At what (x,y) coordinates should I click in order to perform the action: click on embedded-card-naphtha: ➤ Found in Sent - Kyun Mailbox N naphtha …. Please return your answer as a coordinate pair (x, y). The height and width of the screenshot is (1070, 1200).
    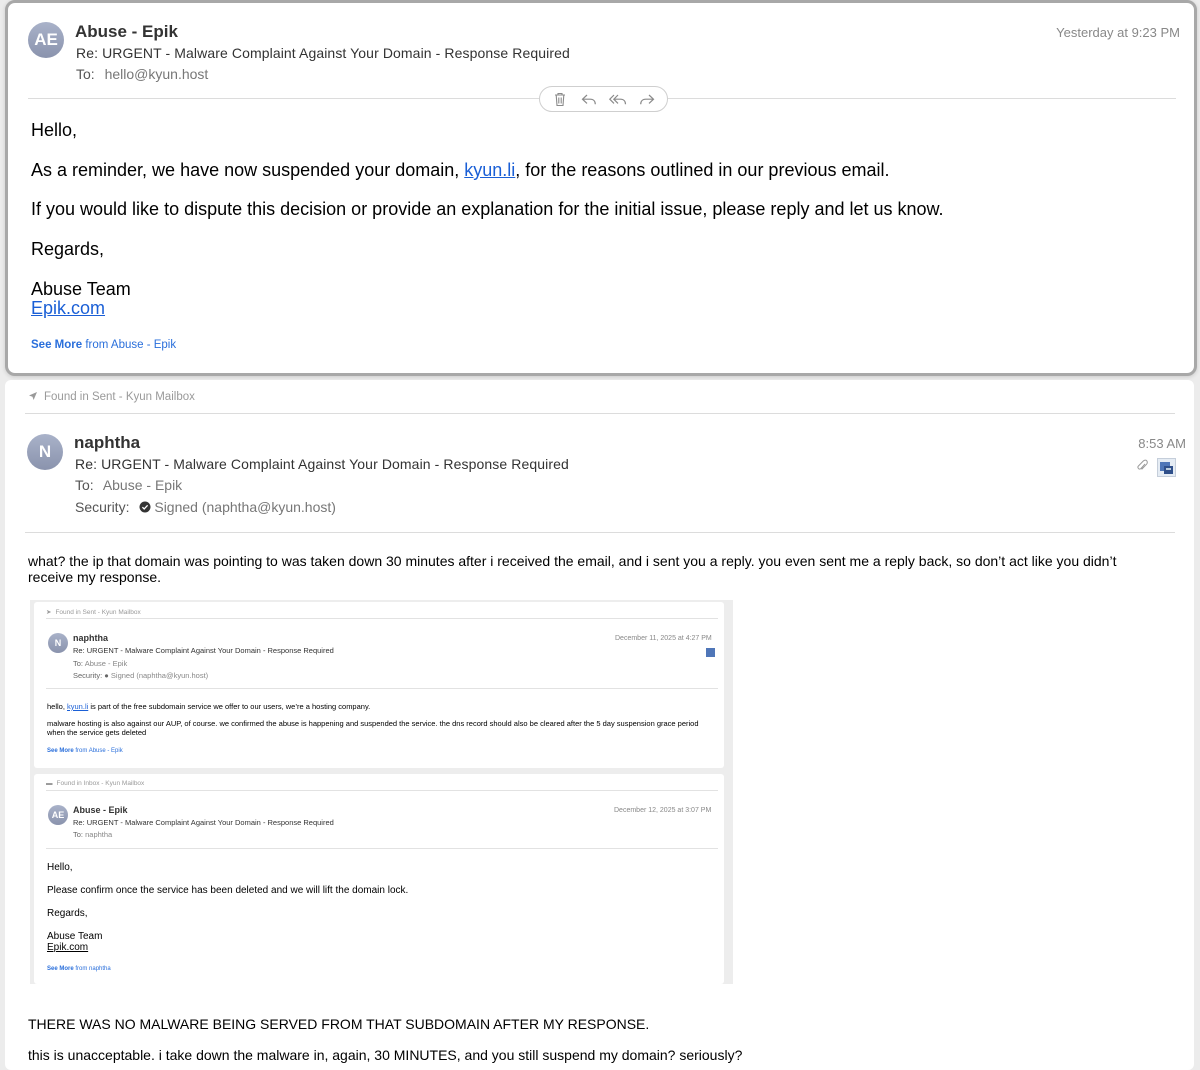
    Looking at the image, I should click on (379, 685).